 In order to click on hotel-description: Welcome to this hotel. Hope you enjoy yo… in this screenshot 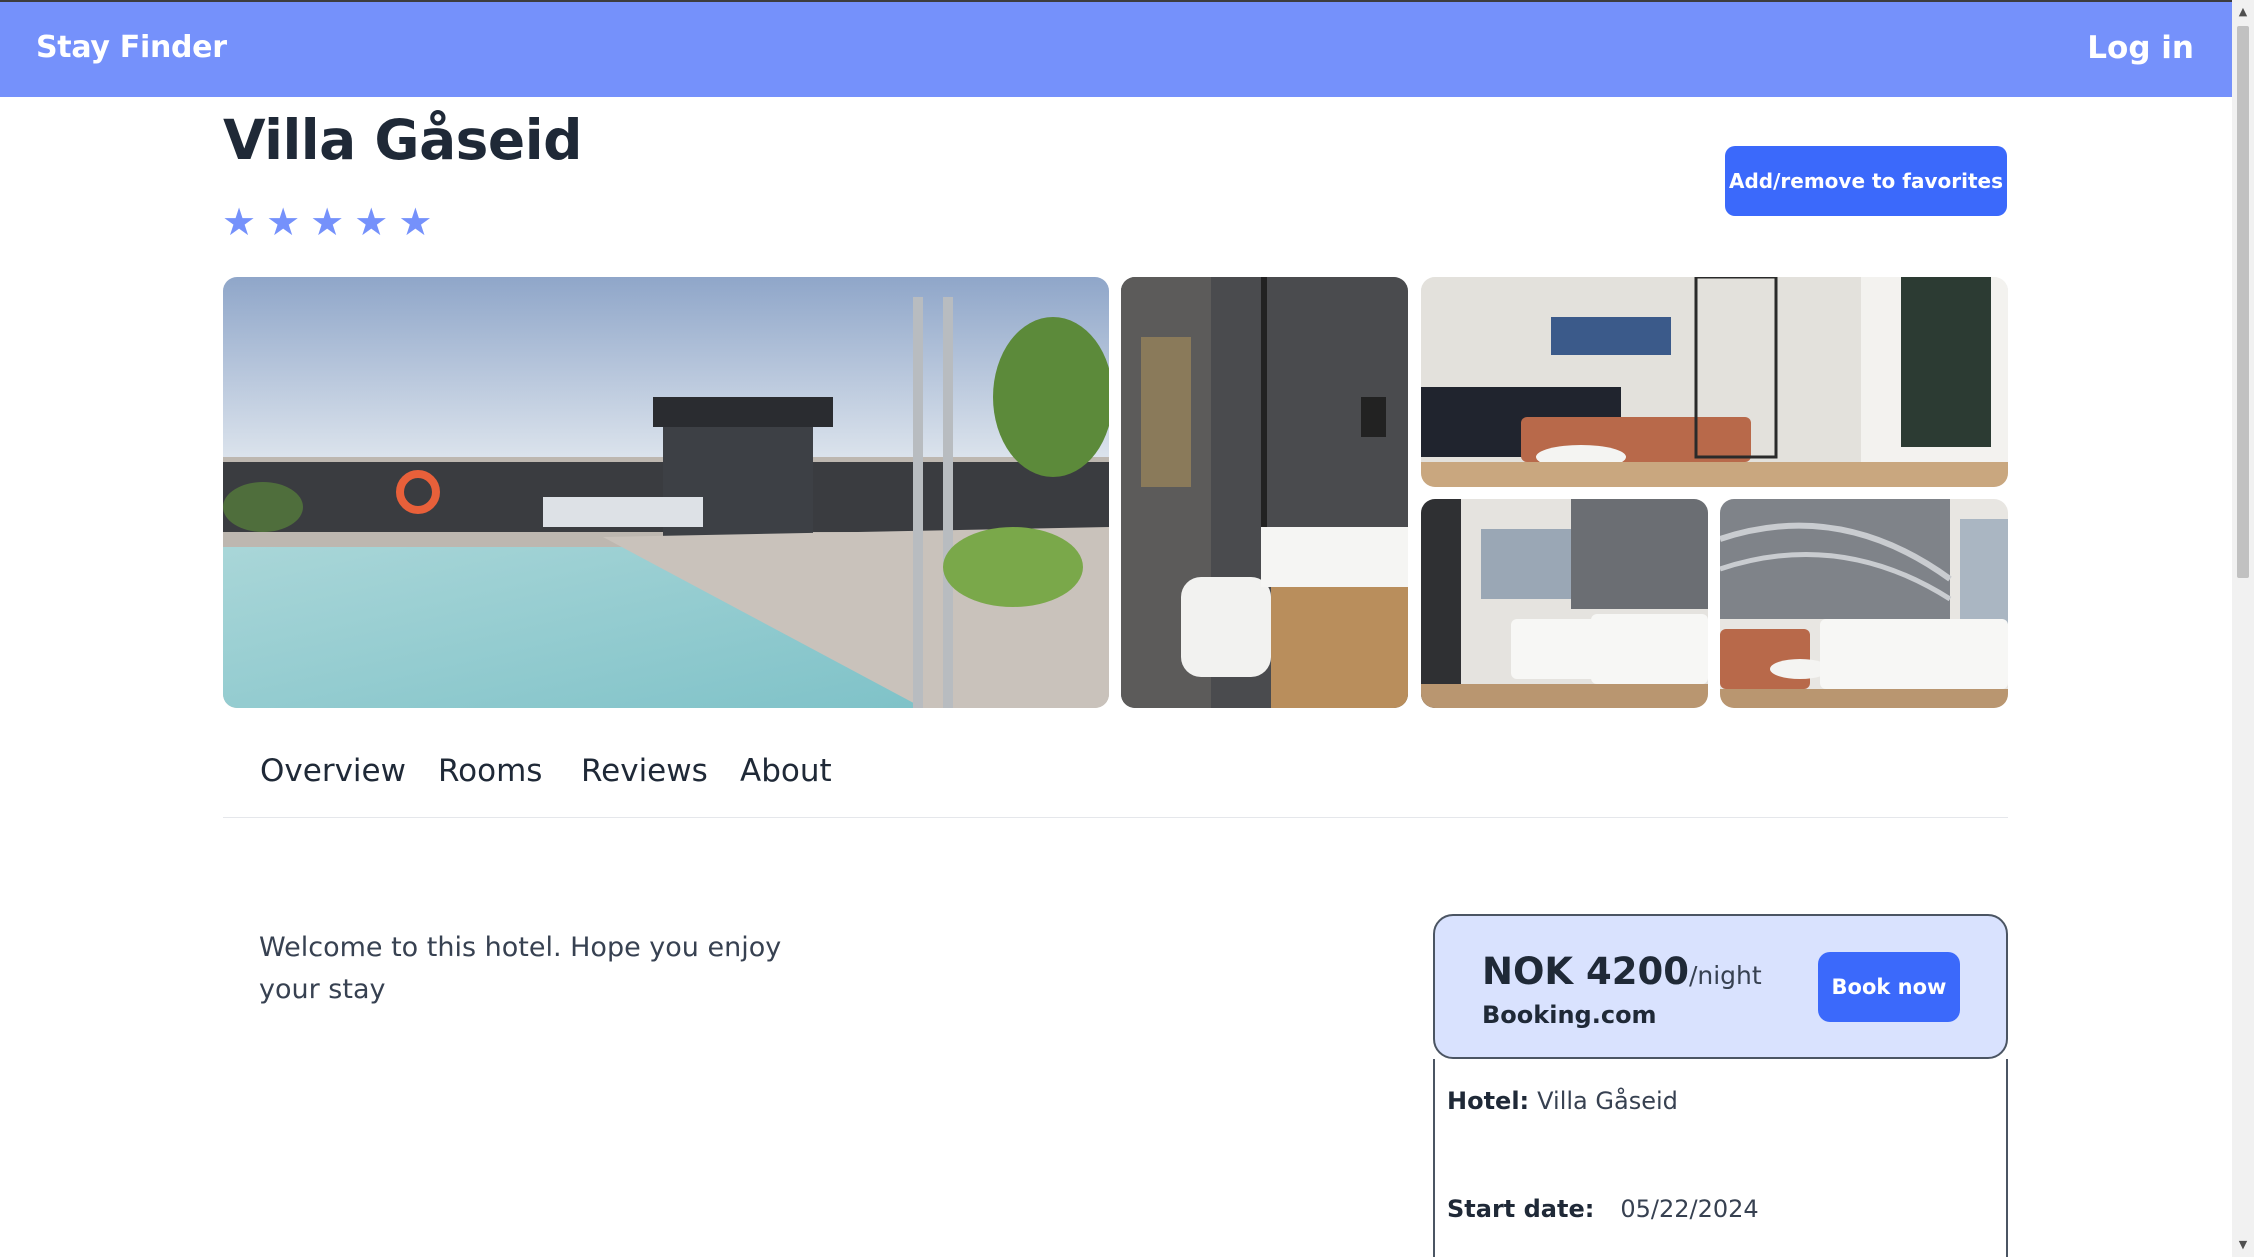, I will do `click(520, 968)`.